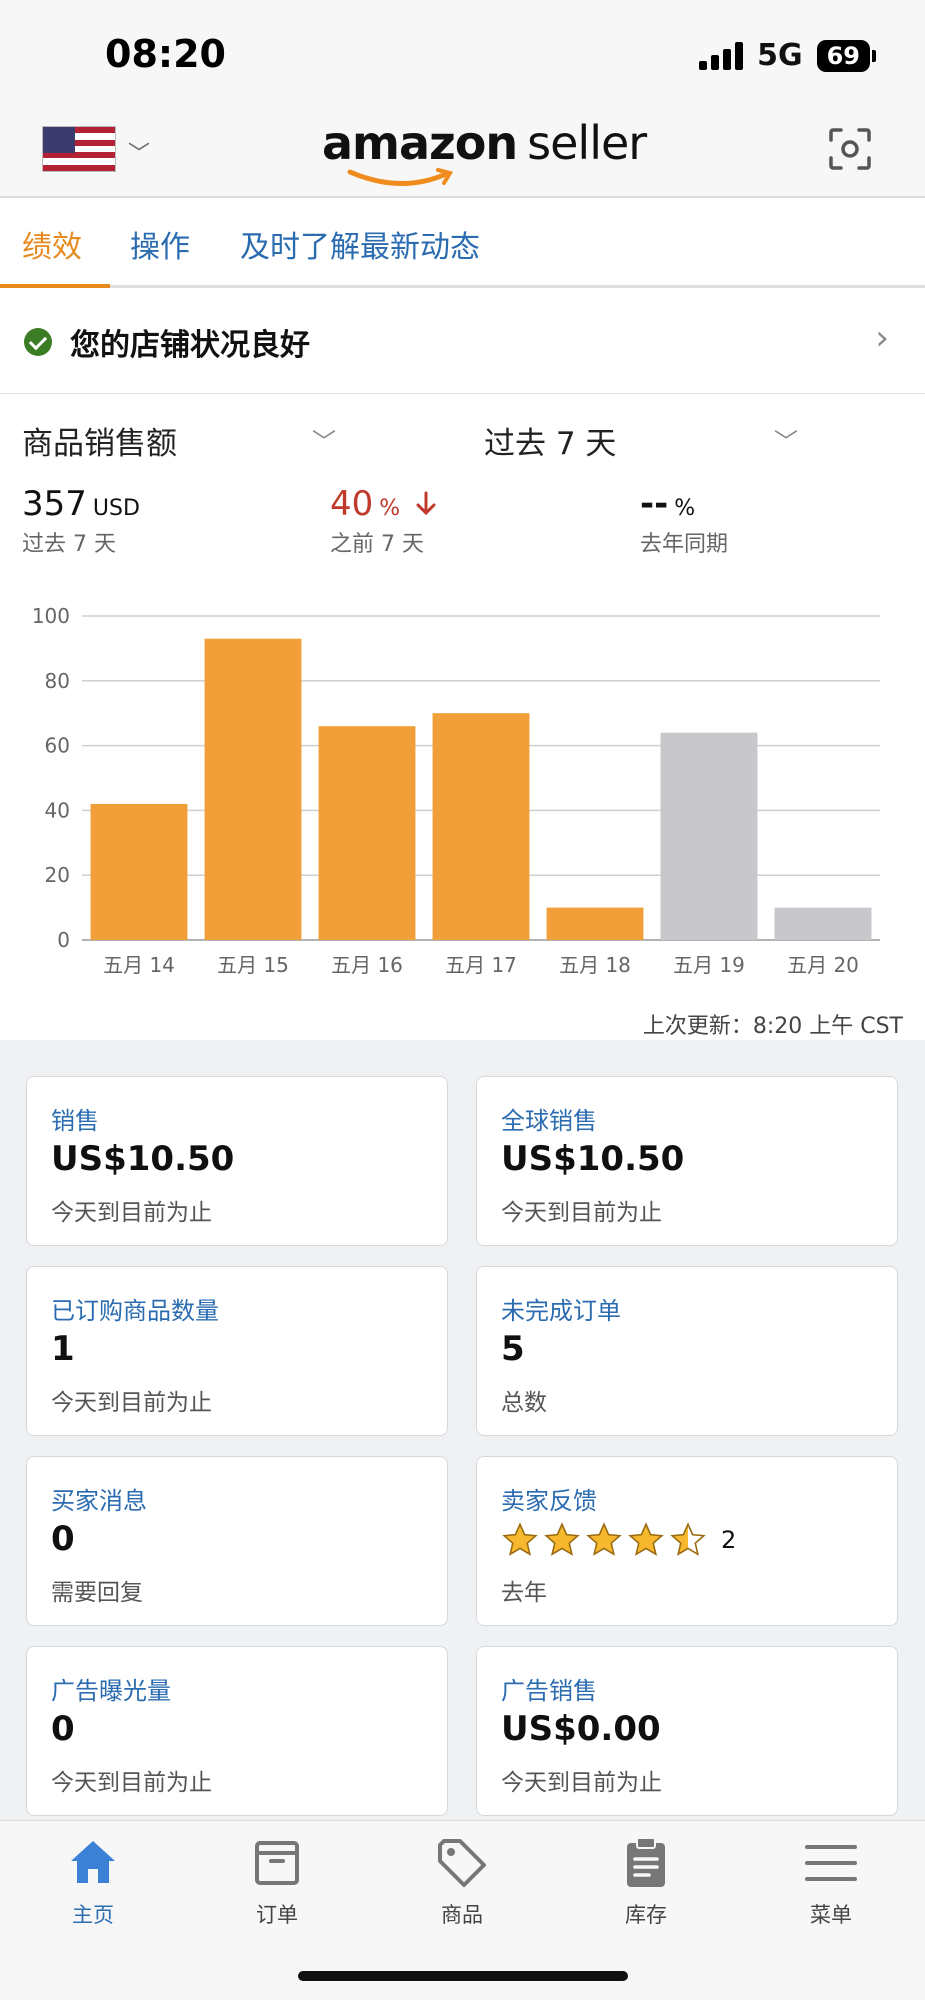 This screenshot has height=2000, width=925. Describe the element at coordinates (38, 342) in the screenshot. I see `check-circle-icon` at that location.